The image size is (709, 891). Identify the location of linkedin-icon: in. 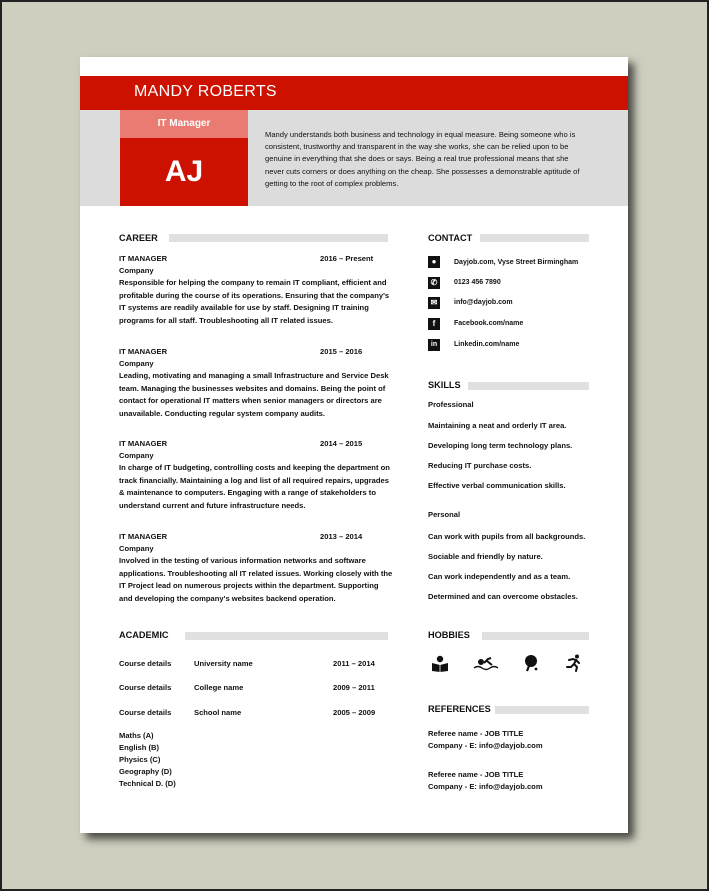
(434, 345).